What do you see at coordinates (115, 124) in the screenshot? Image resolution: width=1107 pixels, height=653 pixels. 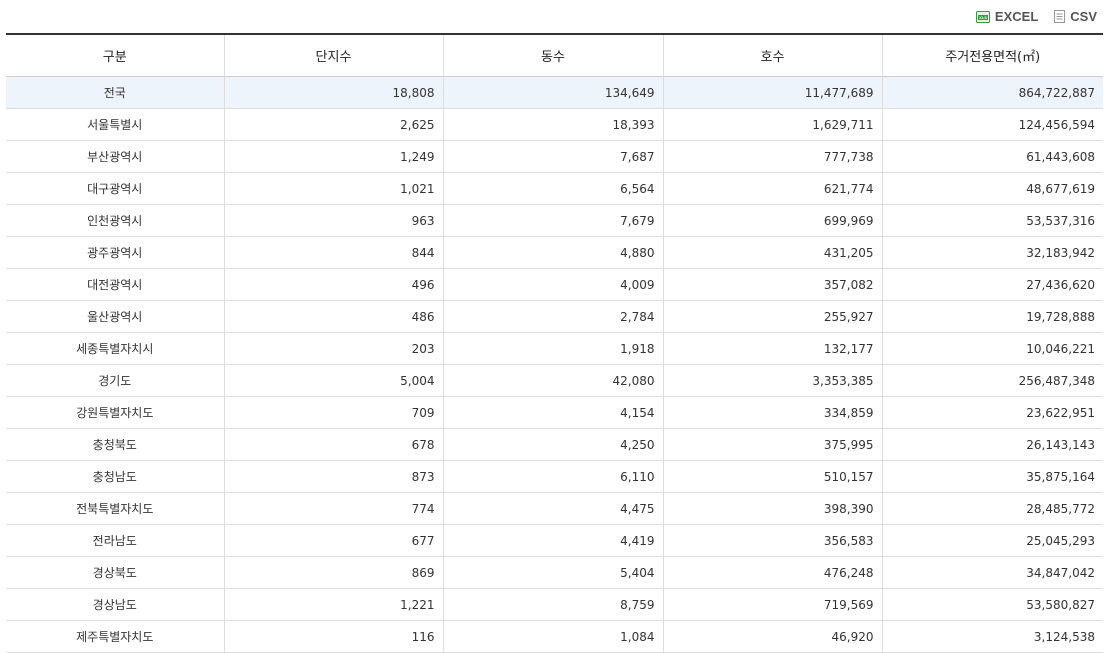 I see `region-cell: 서울특별시` at bounding box center [115, 124].